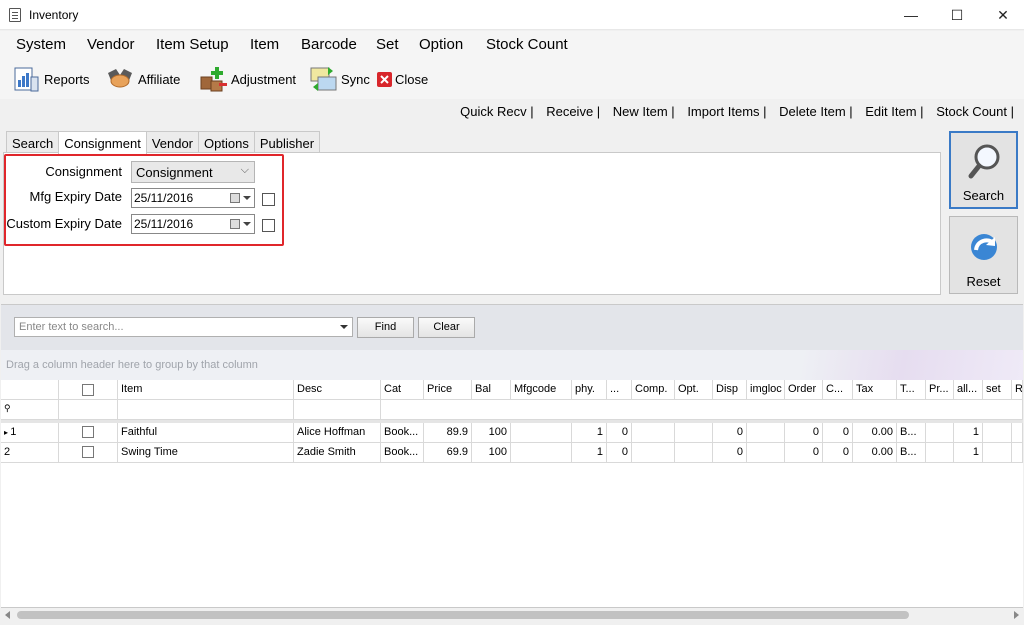  What do you see at coordinates (385, 327) in the screenshot?
I see `find-button: Find` at bounding box center [385, 327].